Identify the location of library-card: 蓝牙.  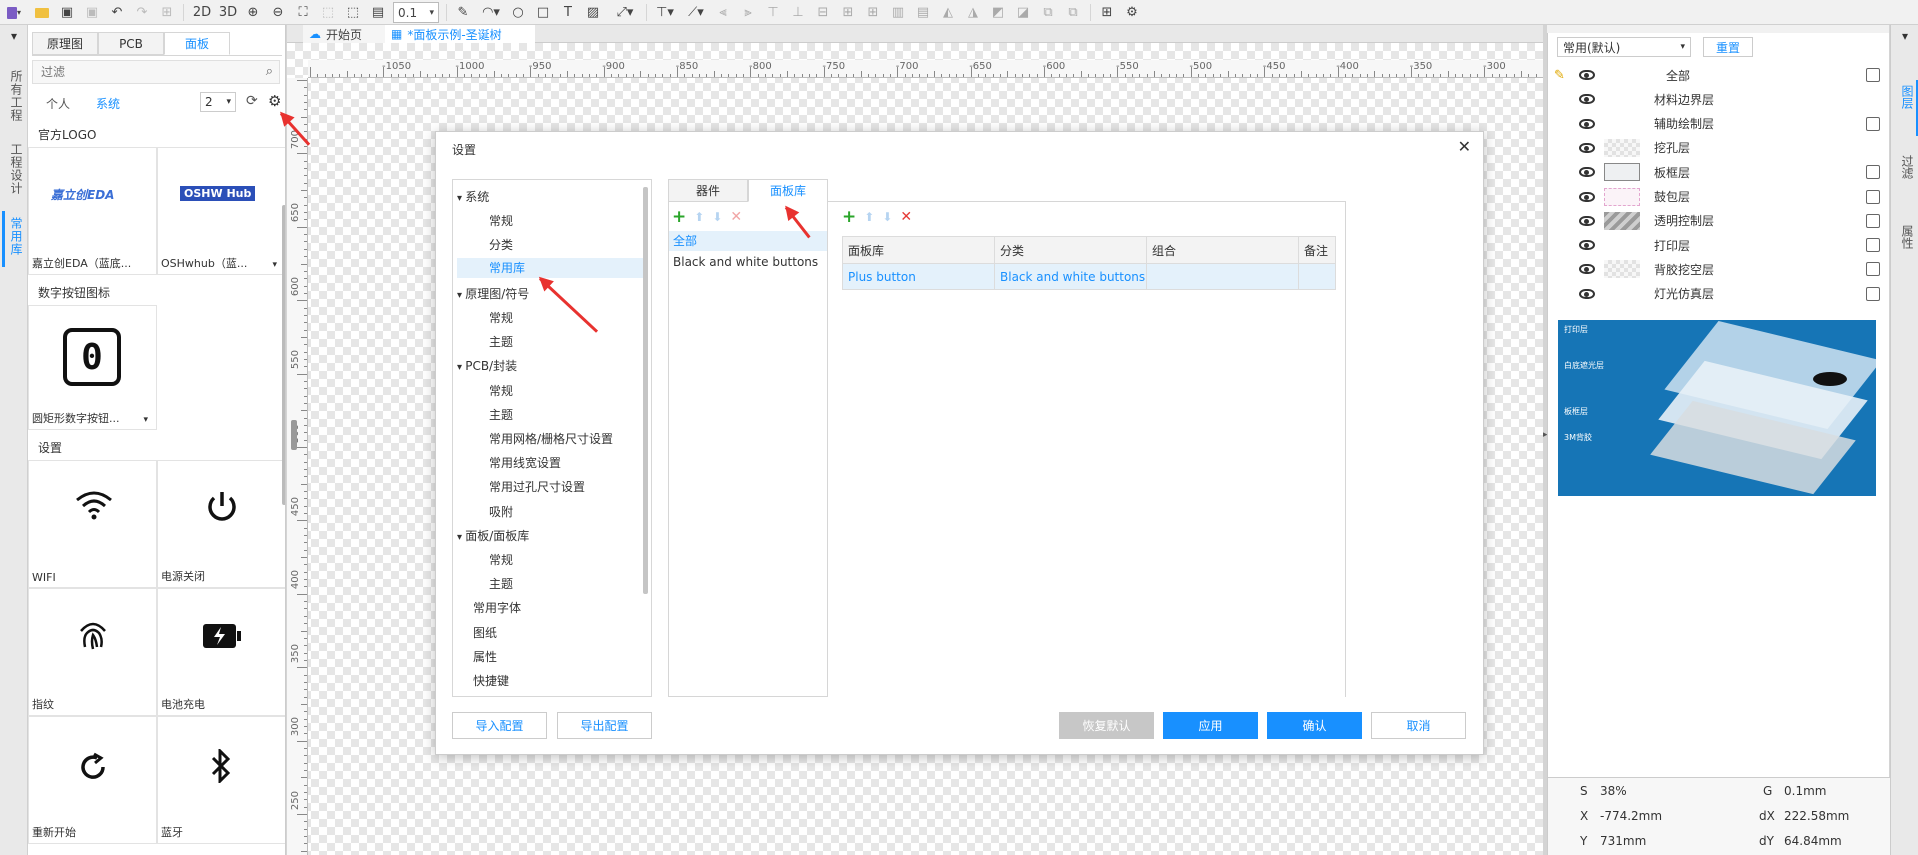
(221, 780).